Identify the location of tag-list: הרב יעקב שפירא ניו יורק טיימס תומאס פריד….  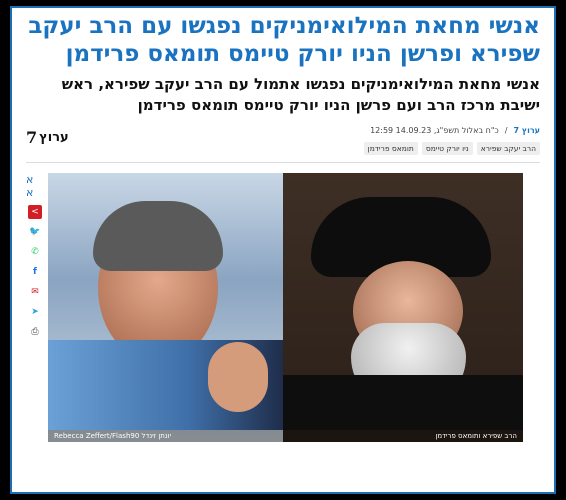
(451, 148).